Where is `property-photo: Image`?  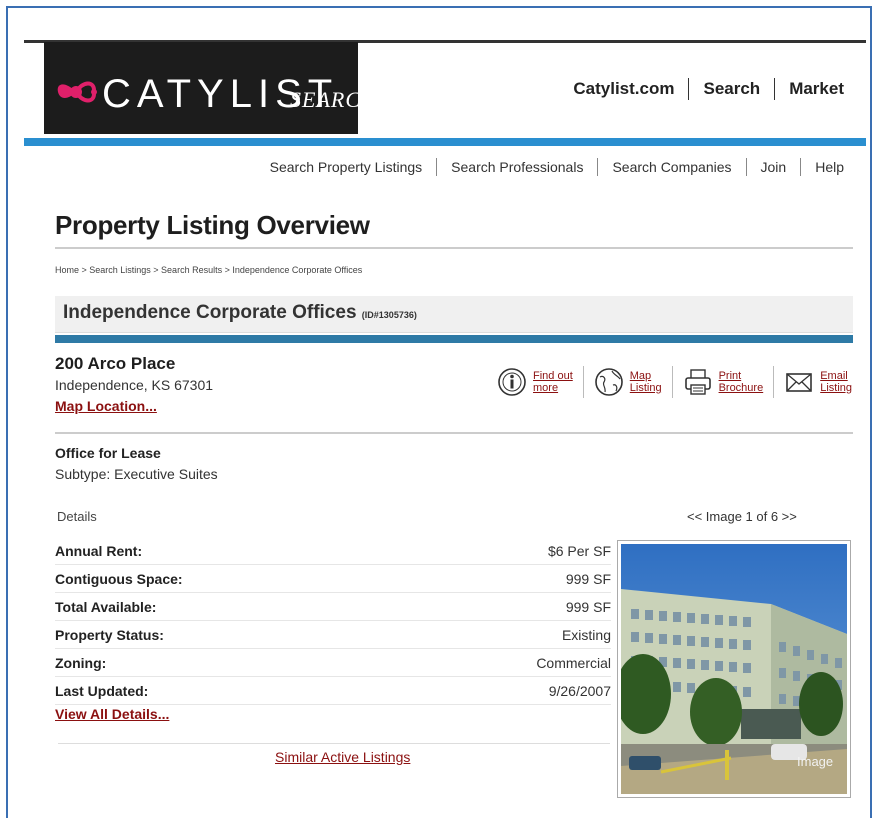
property-photo: Image is located at coordinates (734, 669).